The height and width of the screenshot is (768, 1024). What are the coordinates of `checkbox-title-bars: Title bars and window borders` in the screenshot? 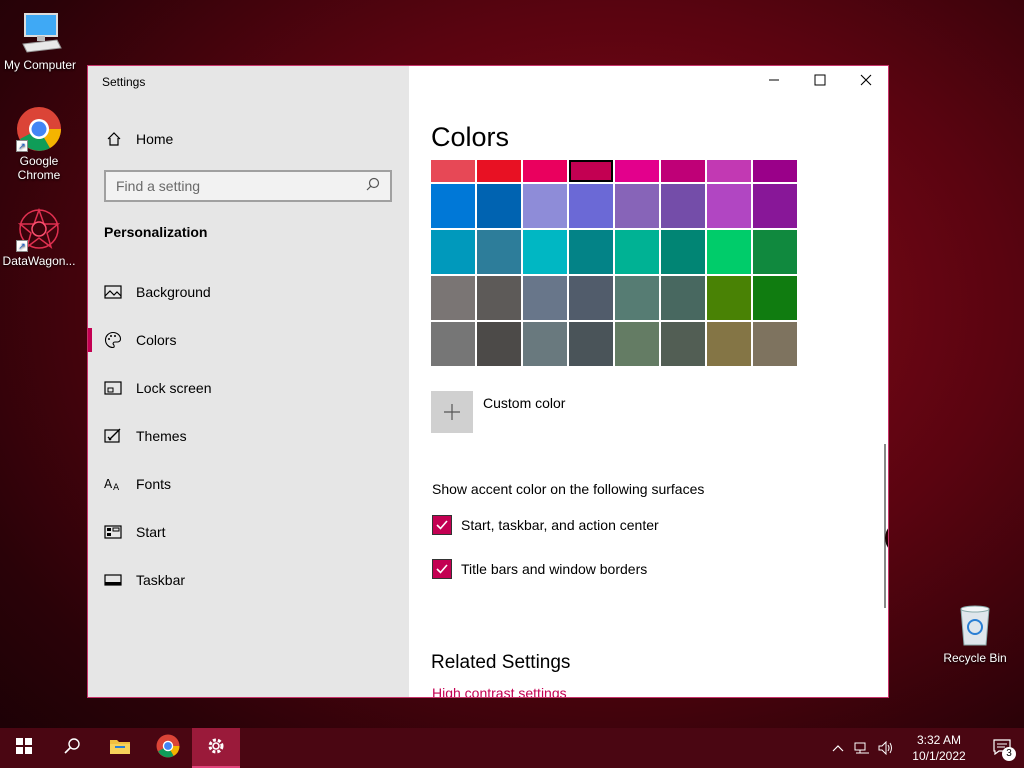 It's located at (539, 569).